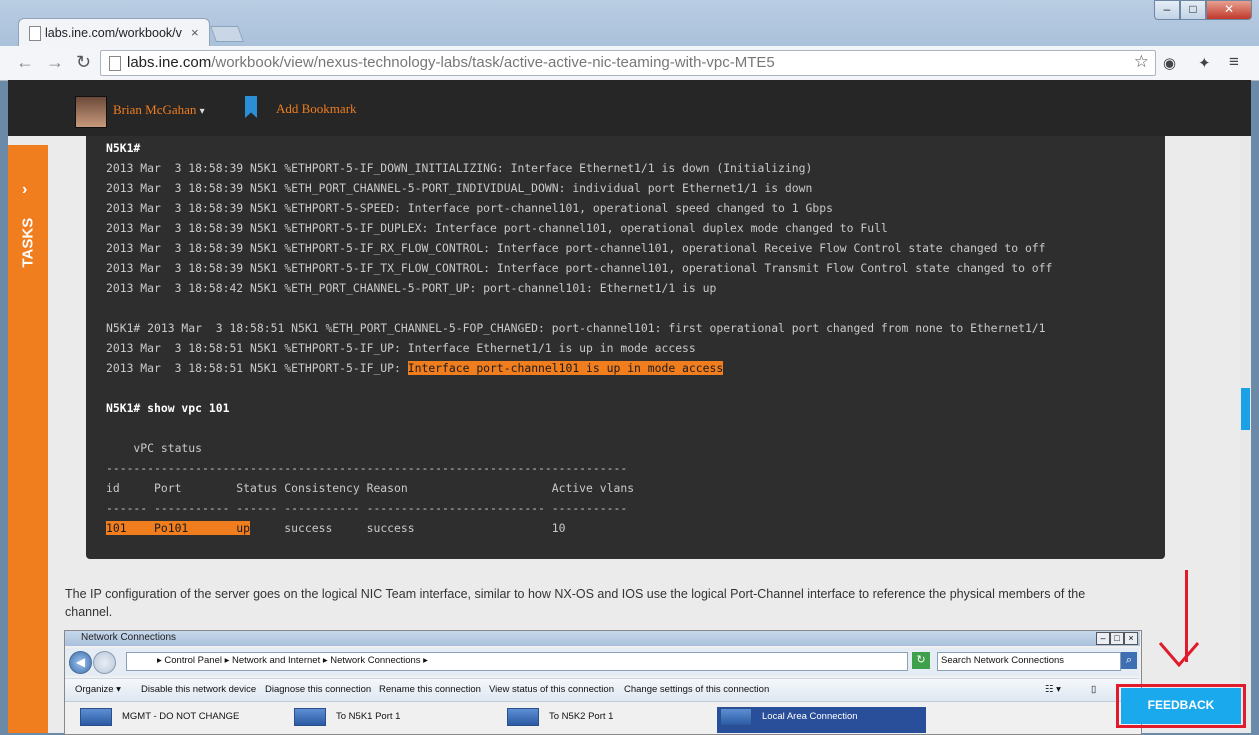 The image size is (1259, 735). Describe the element at coordinates (155, 109) in the screenshot. I see `user-name: Brian McGahan` at that location.